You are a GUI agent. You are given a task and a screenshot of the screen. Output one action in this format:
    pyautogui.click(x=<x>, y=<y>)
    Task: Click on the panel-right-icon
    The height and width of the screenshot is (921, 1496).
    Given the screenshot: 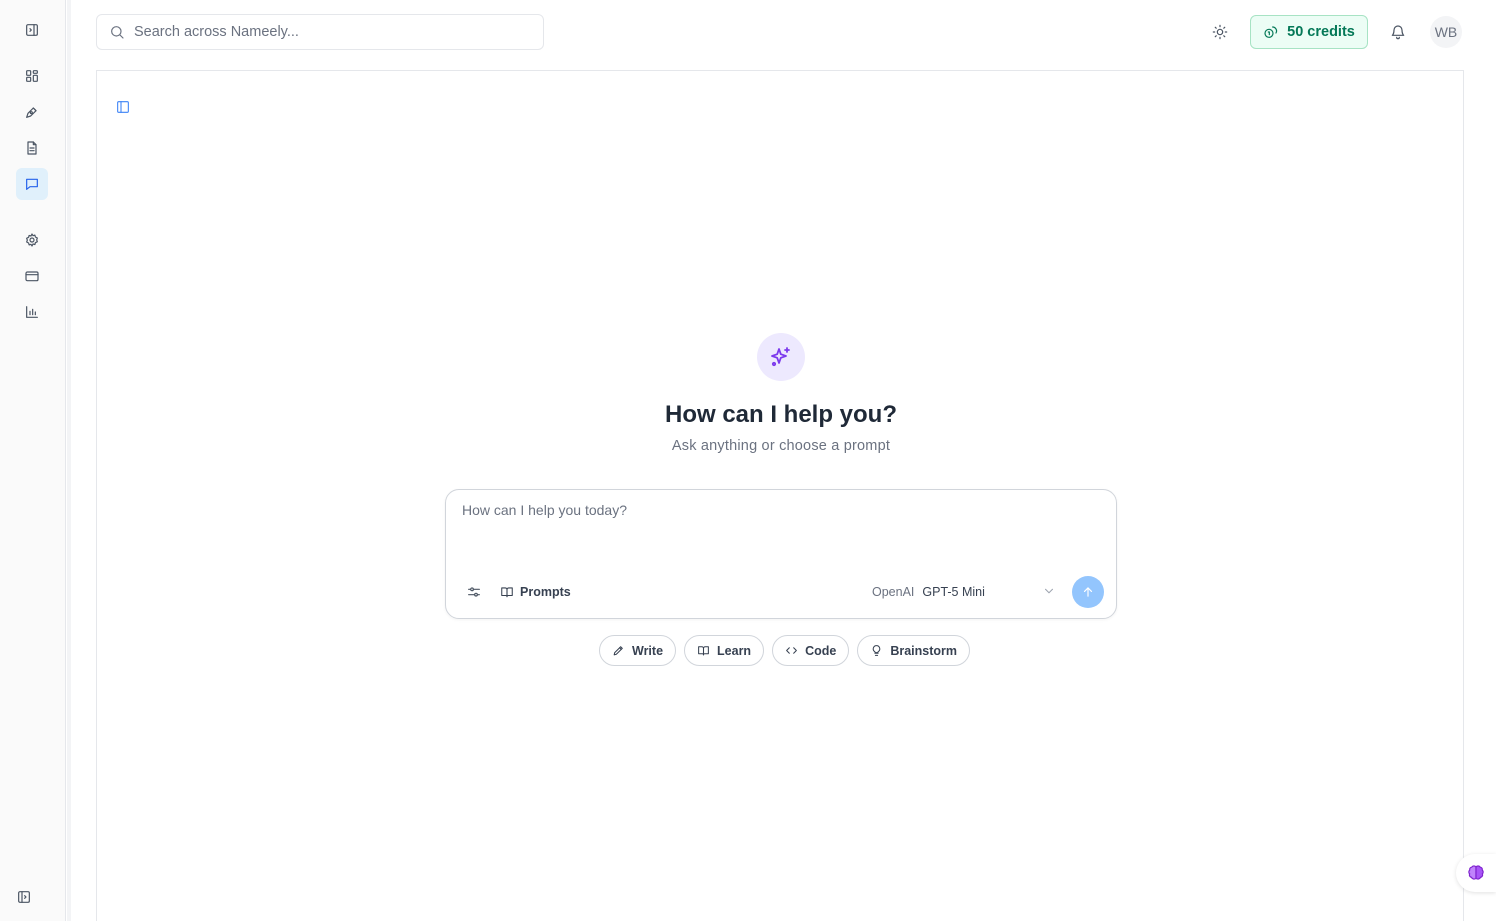 What is the action you would take?
    pyautogui.click(x=24, y=897)
    